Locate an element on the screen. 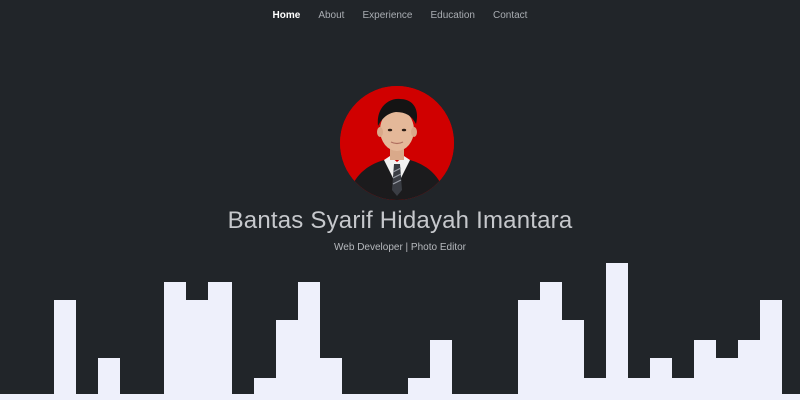 This screenshot has width=800, height=400. avatar is located at coordinates (397, 143).